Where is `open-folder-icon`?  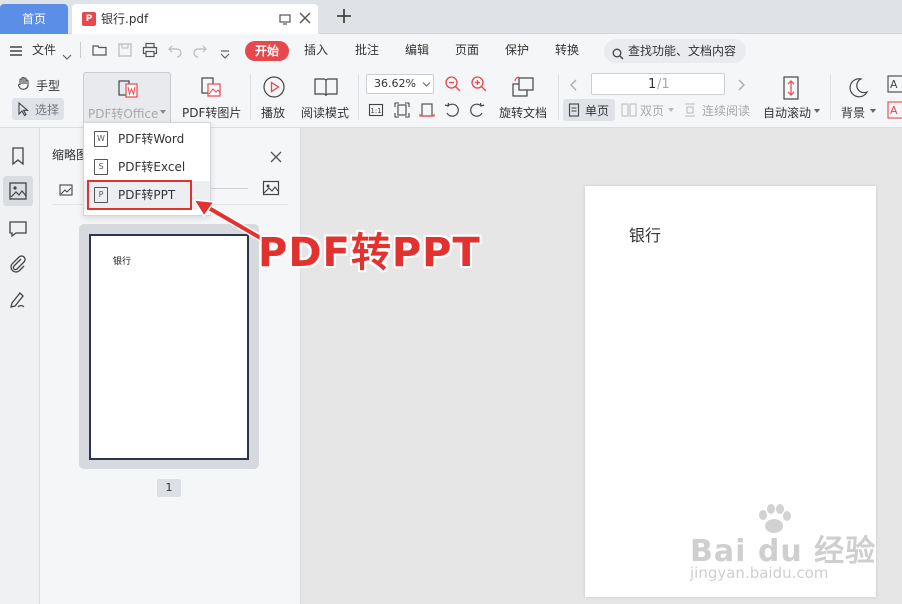
open-folder-icon is located at coordinates (100, 50).